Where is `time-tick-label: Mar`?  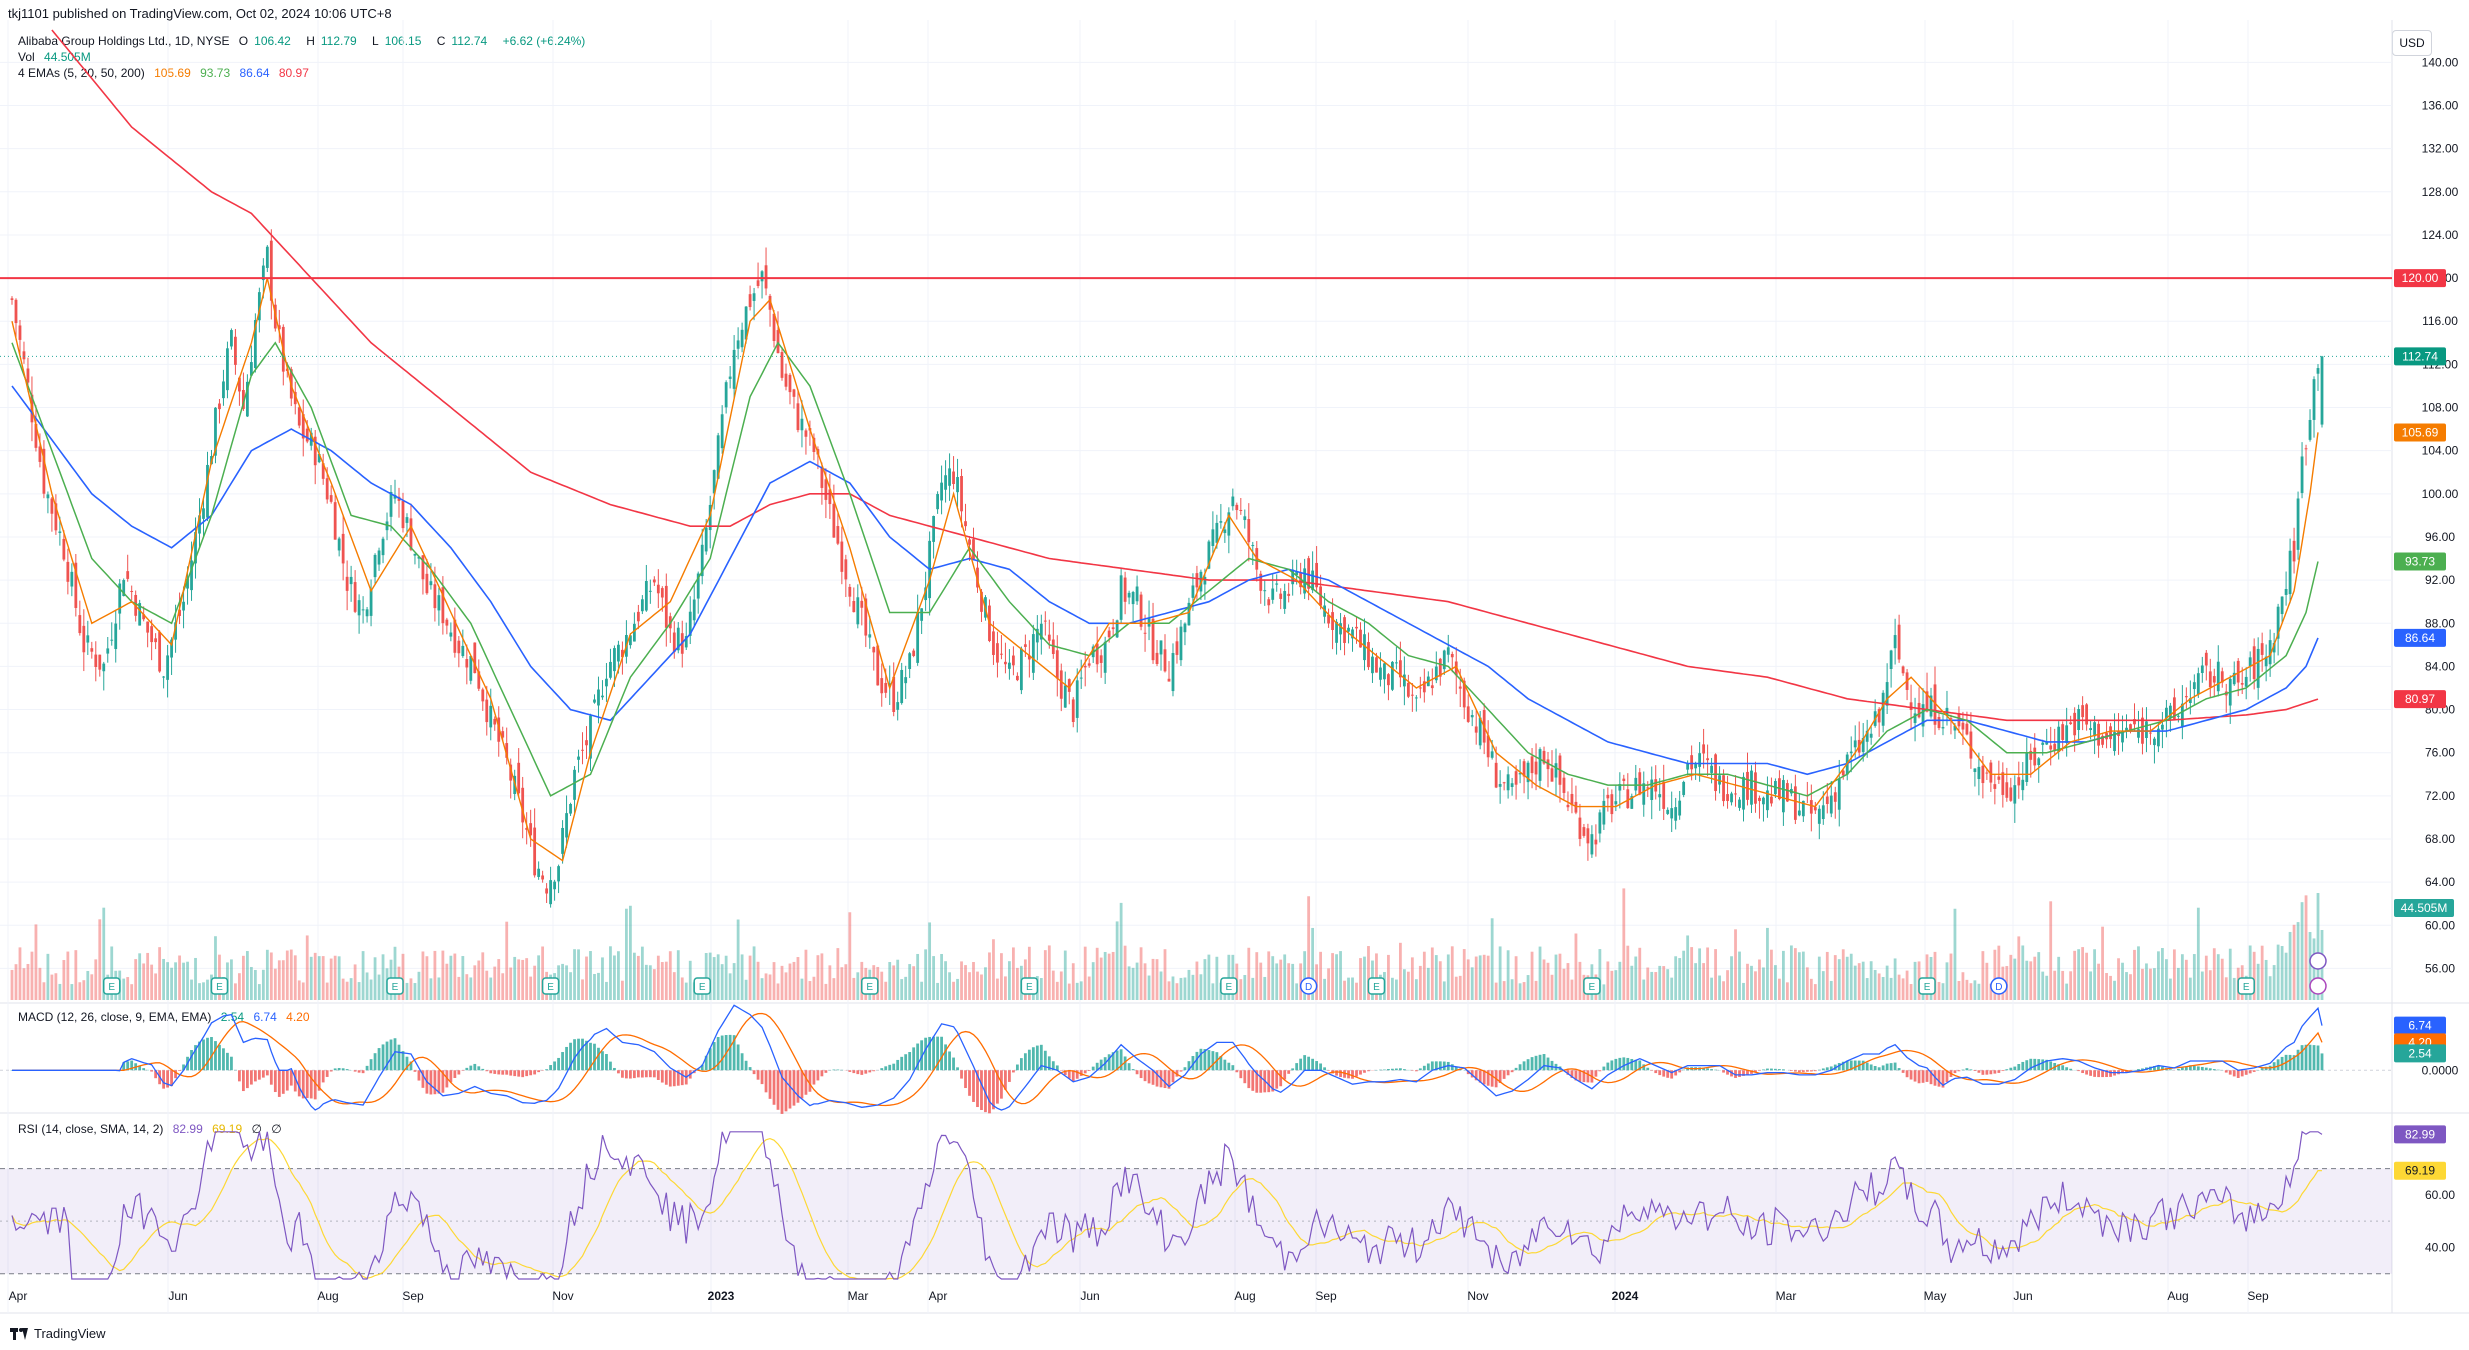 time-tick-label: Mar is located at coordinates (1786, 1296).